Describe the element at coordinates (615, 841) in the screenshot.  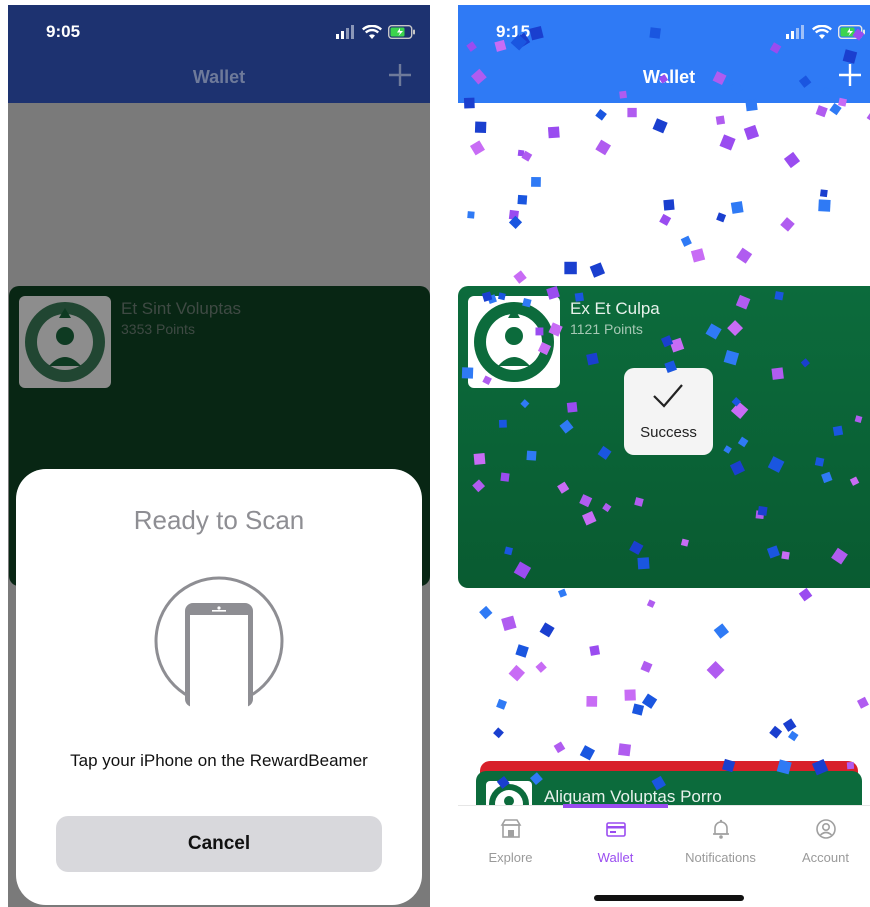
I see `tab-wallet: Wallet` at that location.